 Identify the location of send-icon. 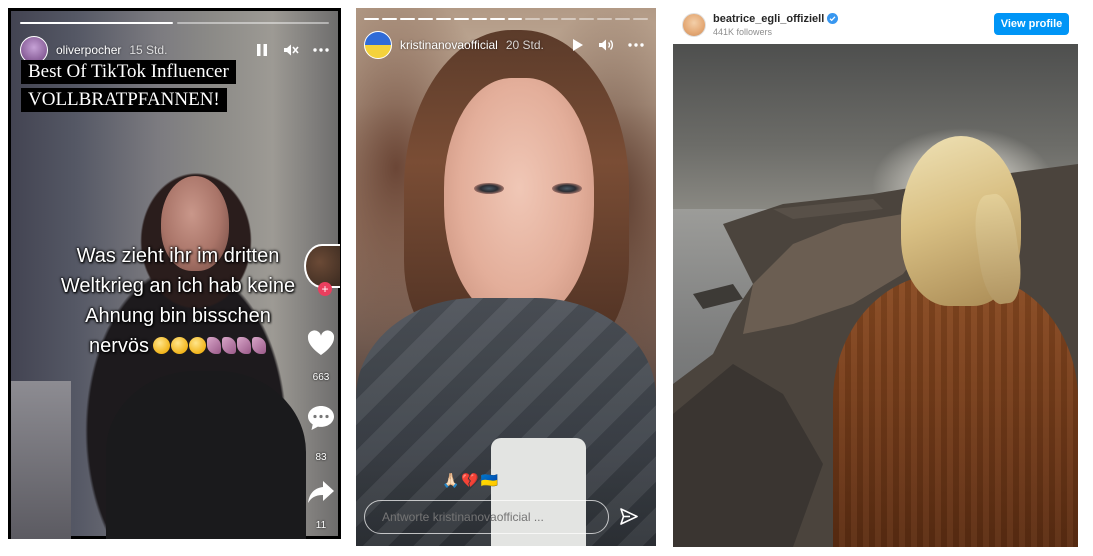
(629, 517).